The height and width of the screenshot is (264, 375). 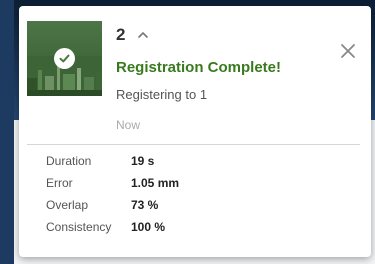 What do you see at coordinates (128, 125) in the screenshot?
I see `notification-time: Now` at bounding box center [128, 125].